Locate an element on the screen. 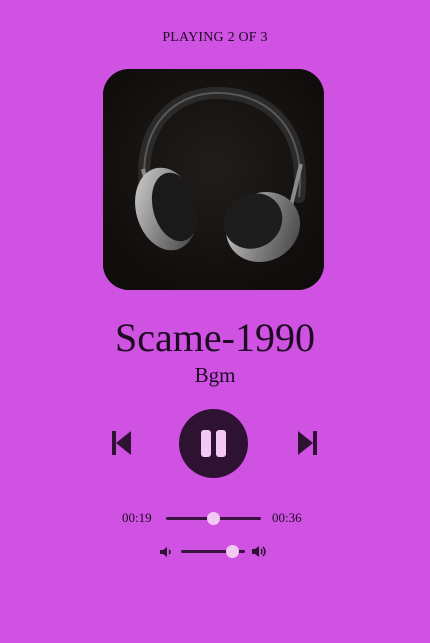 The image size is (430, 643). volume-high-button is located at coordinates (260, 551).